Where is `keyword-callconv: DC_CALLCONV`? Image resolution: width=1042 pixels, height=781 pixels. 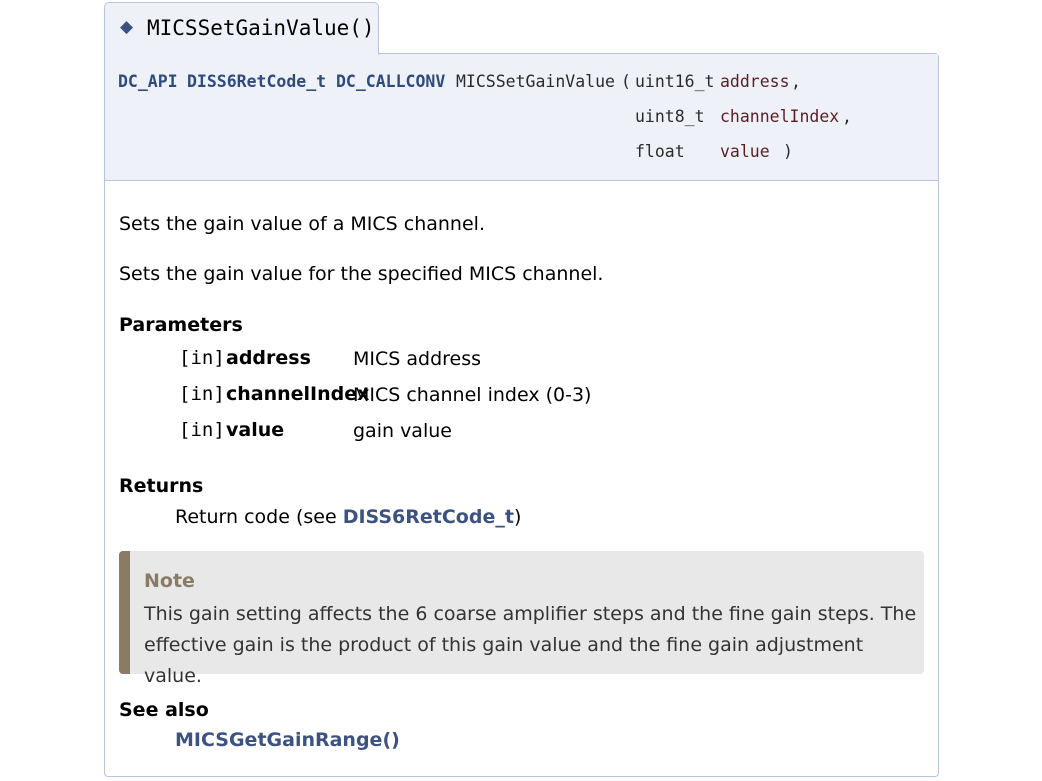
keyword-callconv: DC_CALLCONV is located at coordinates (391, 81).